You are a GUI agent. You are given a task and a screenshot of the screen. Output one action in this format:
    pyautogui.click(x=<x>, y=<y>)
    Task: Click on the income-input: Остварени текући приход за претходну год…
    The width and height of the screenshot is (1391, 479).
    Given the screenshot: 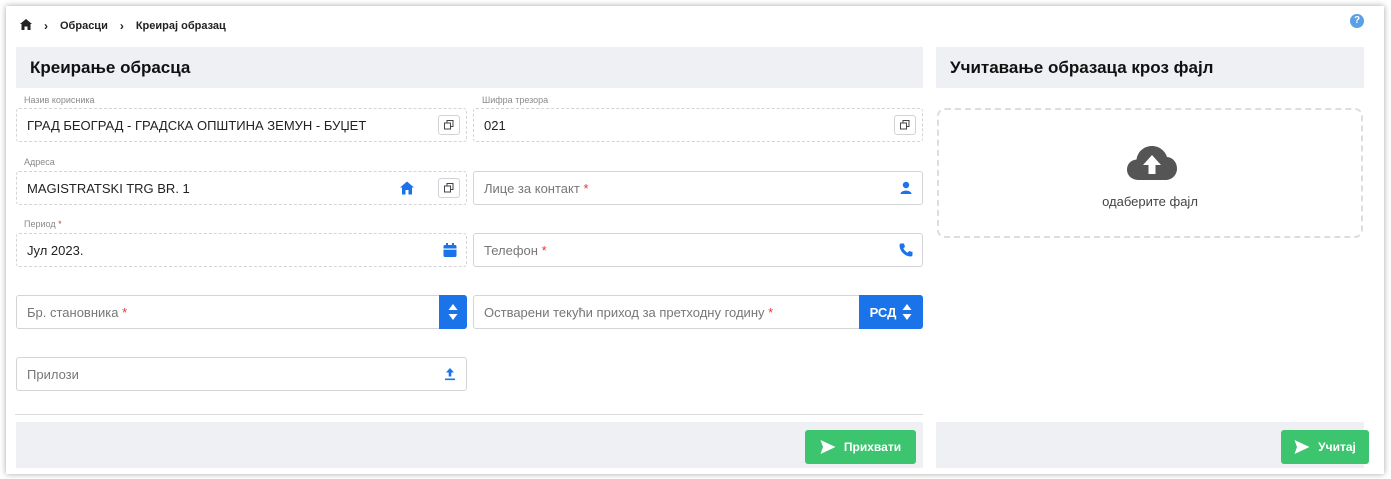 What is the action you would take?
    pyautogui.click(x=698, y=312)
    